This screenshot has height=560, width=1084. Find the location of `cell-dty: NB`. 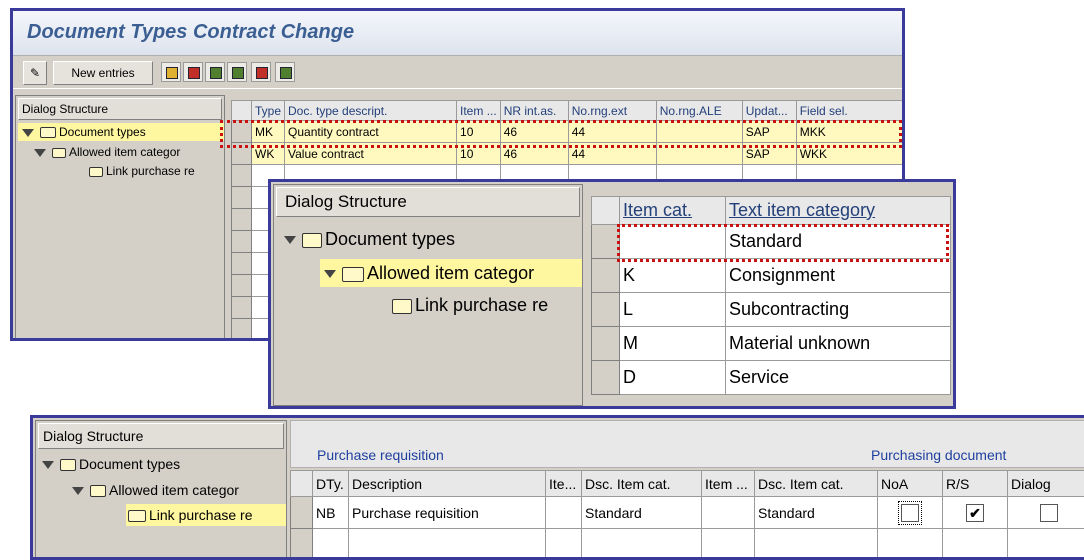

cell-dty: NB is located at coordinates (331, 513).